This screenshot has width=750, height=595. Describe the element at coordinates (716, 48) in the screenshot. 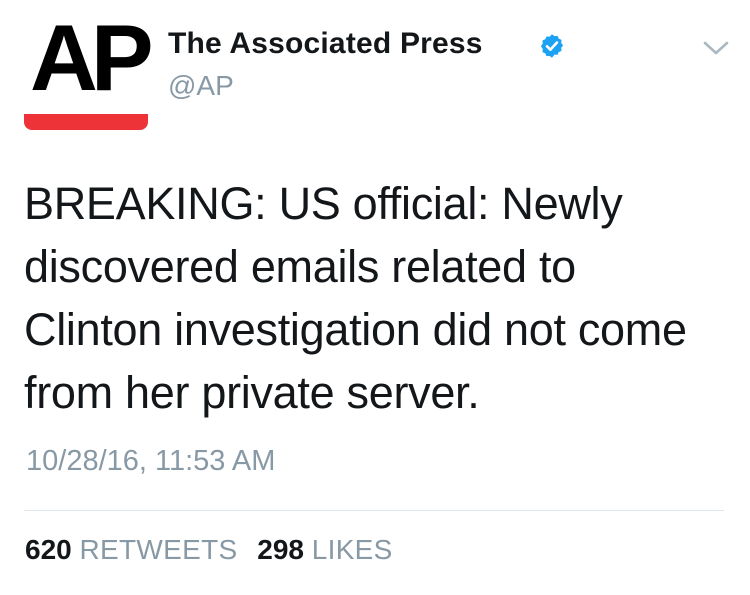

I see `chevron-down-icon` at that location.